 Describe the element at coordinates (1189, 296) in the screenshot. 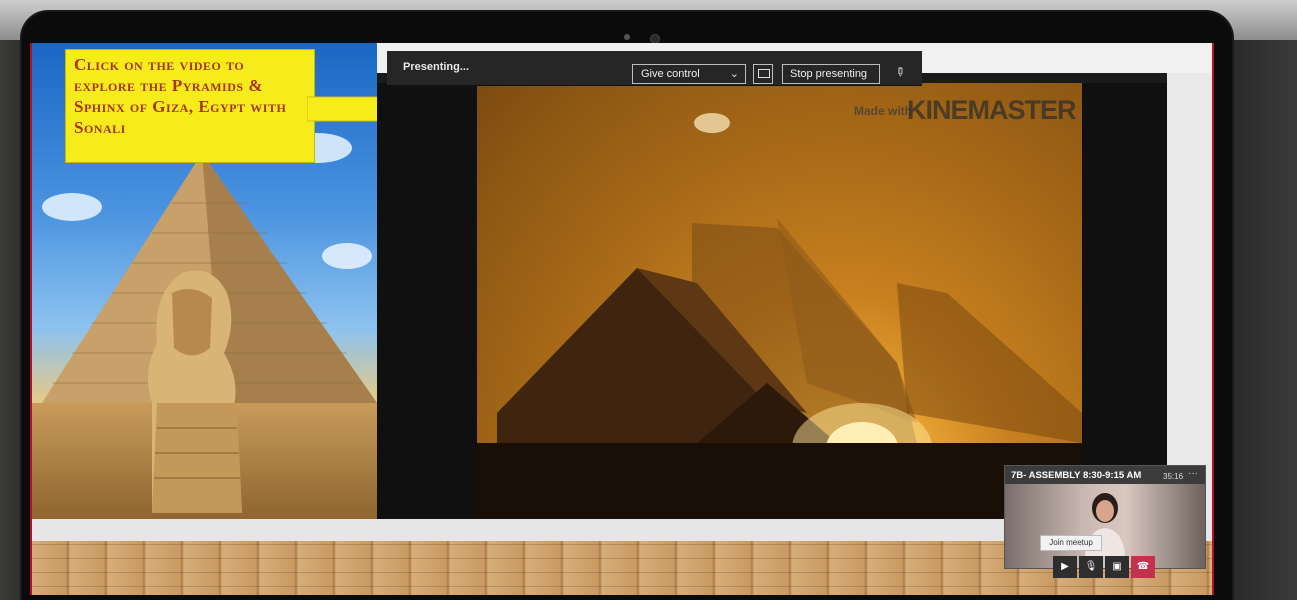

I see `slide-right-margin` at that location.